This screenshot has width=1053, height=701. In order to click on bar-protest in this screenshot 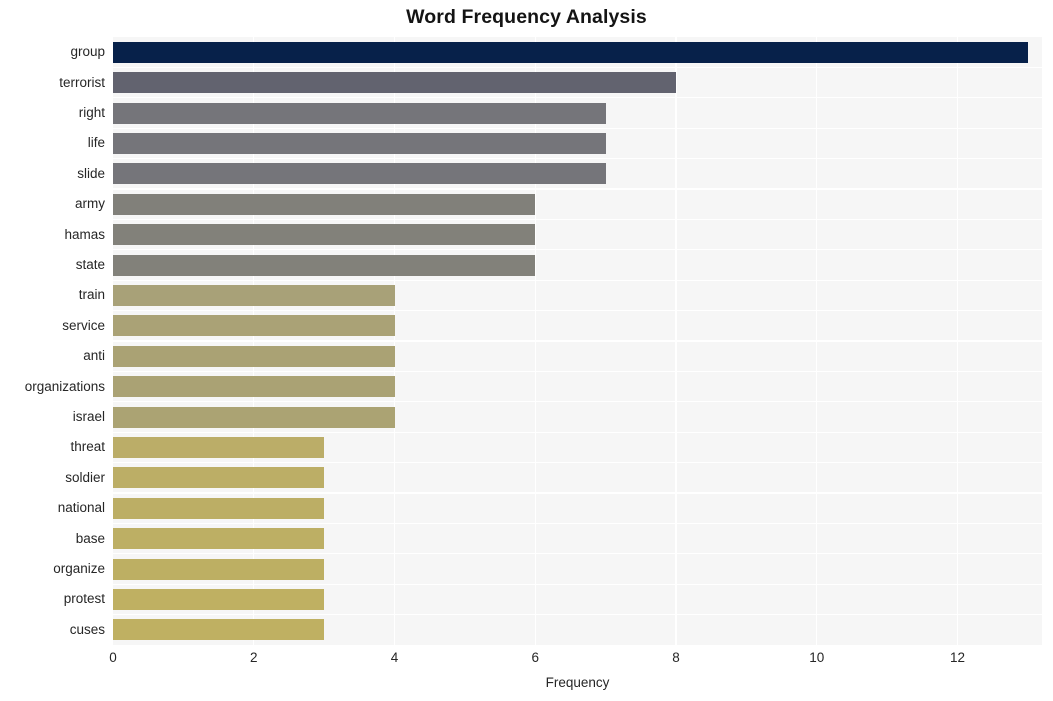, I will do `click(219, 599)`.